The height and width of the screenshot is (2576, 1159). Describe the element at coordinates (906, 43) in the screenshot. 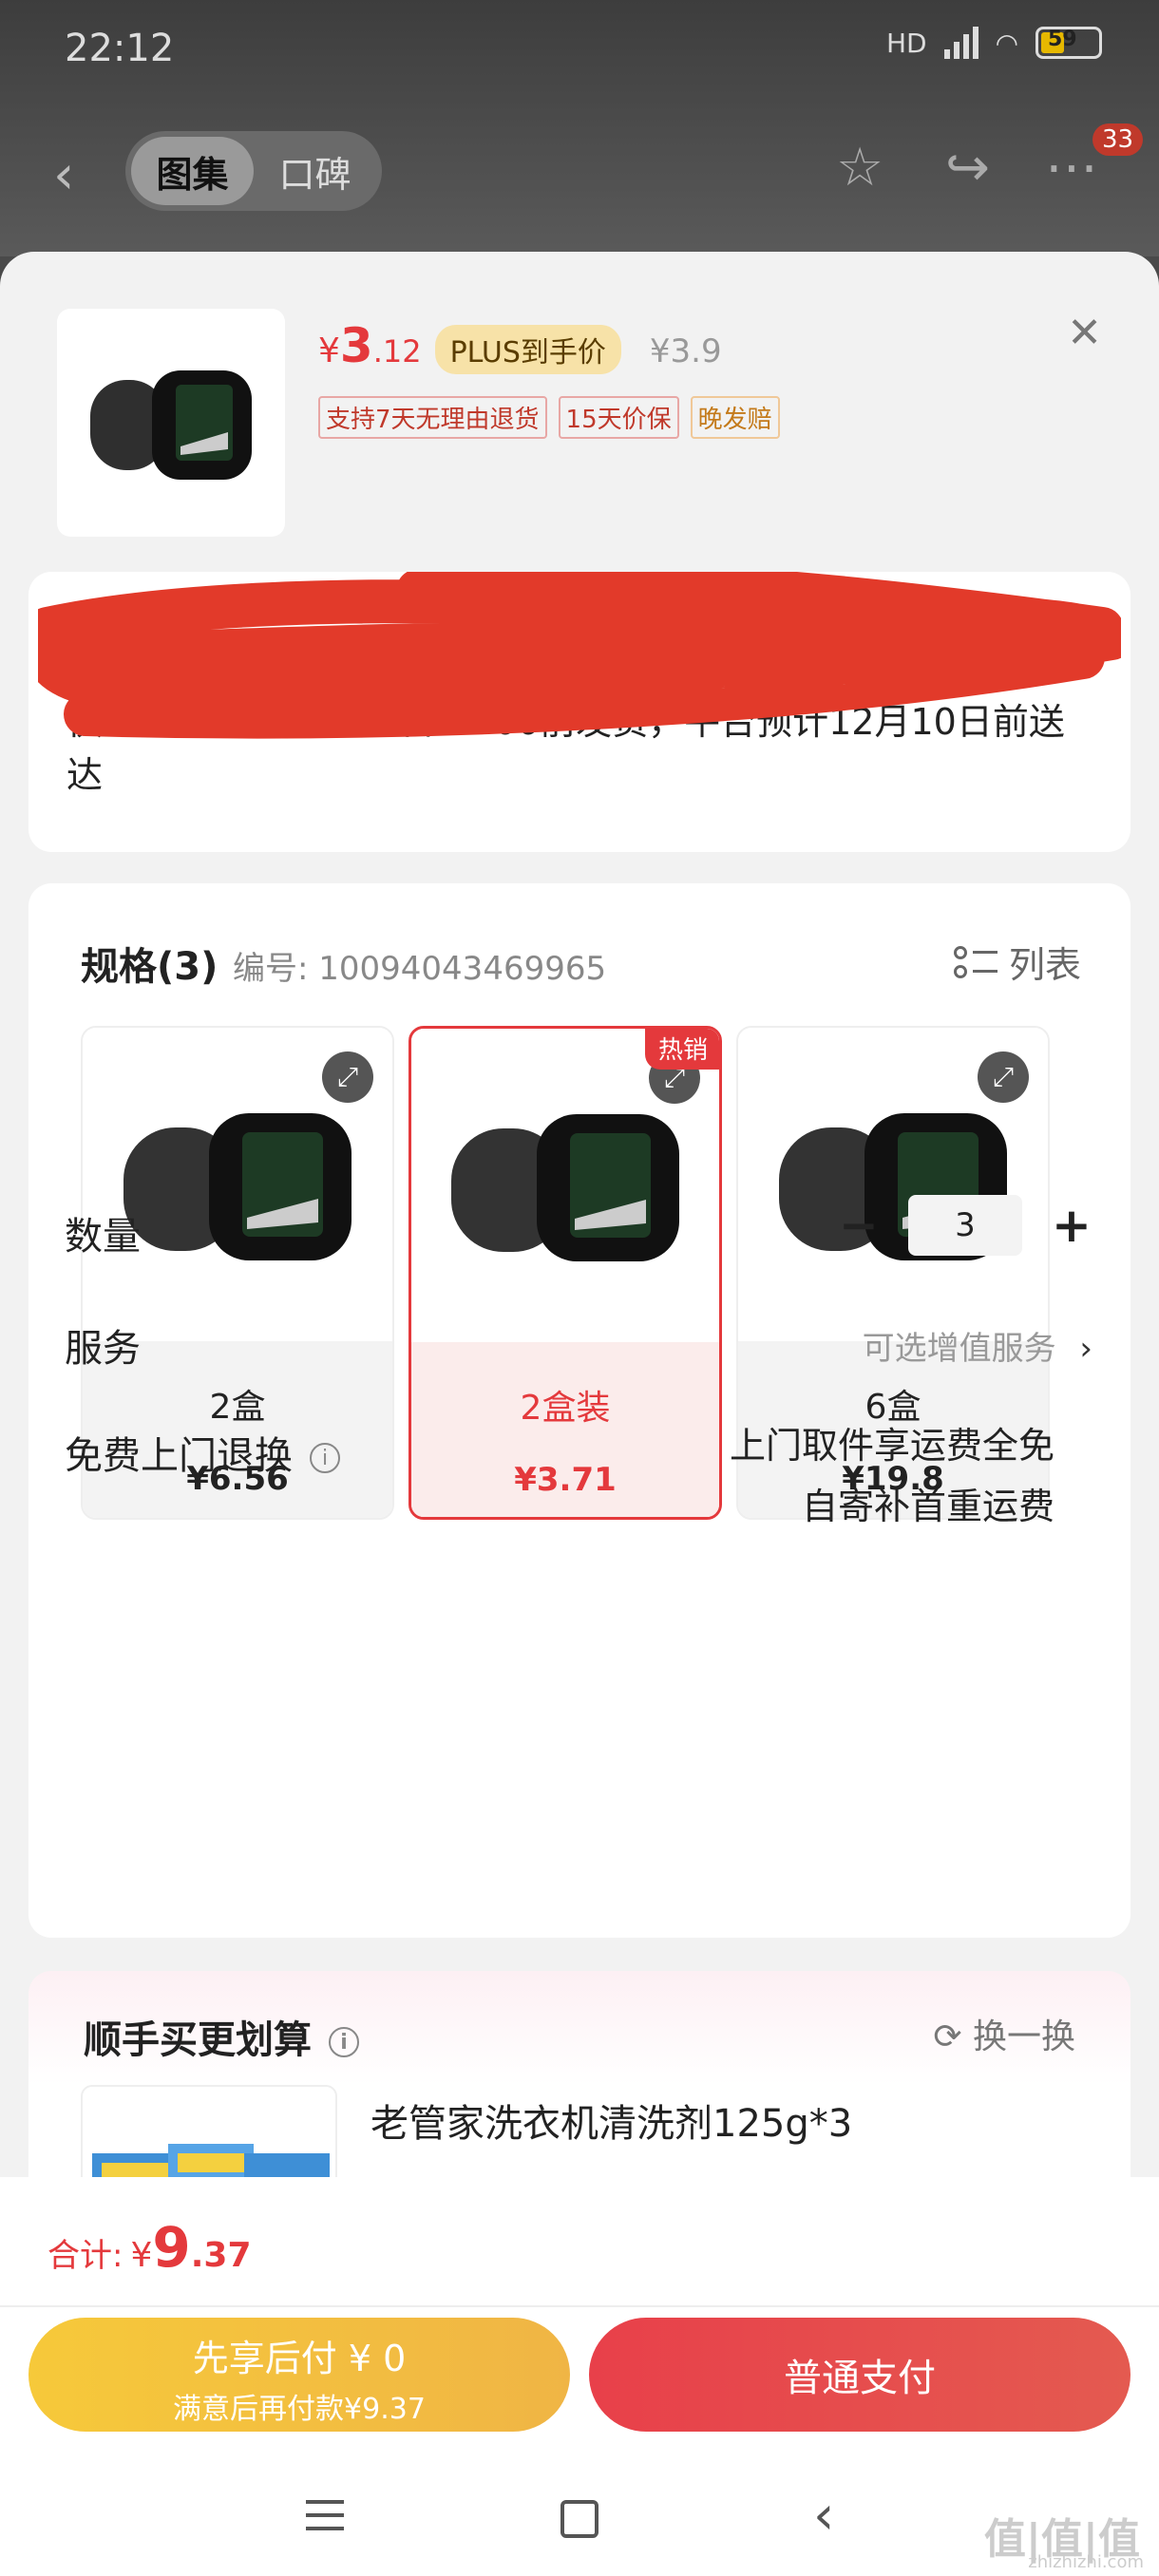

I see `hd-label: HD` at that location.